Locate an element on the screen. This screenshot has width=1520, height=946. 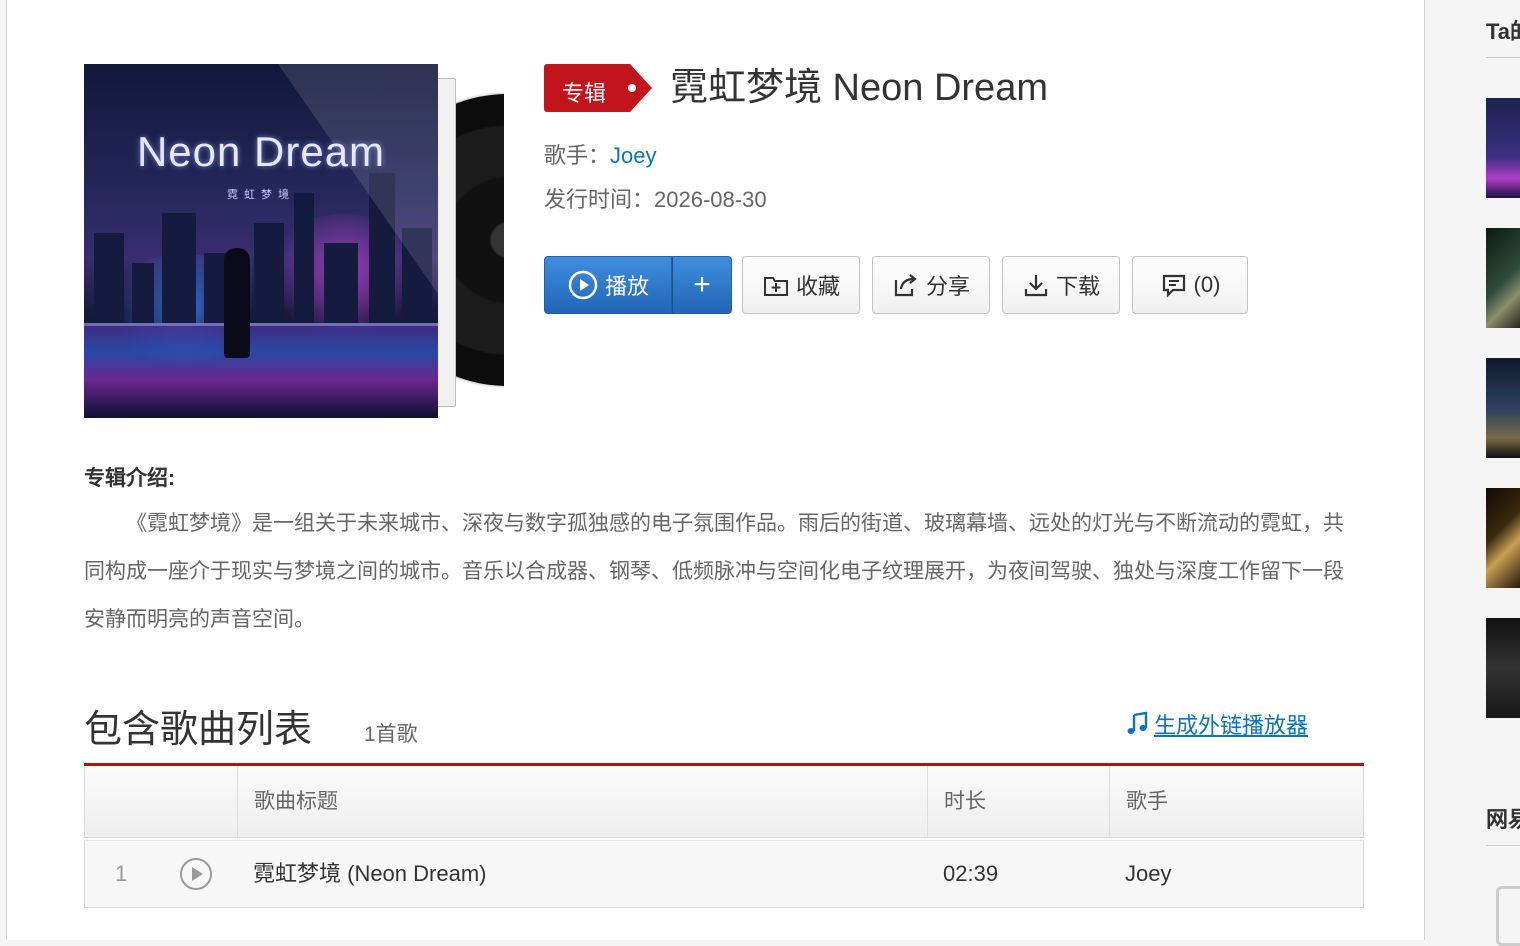
download-button: 下载 is located at coordinates (1061, 285).